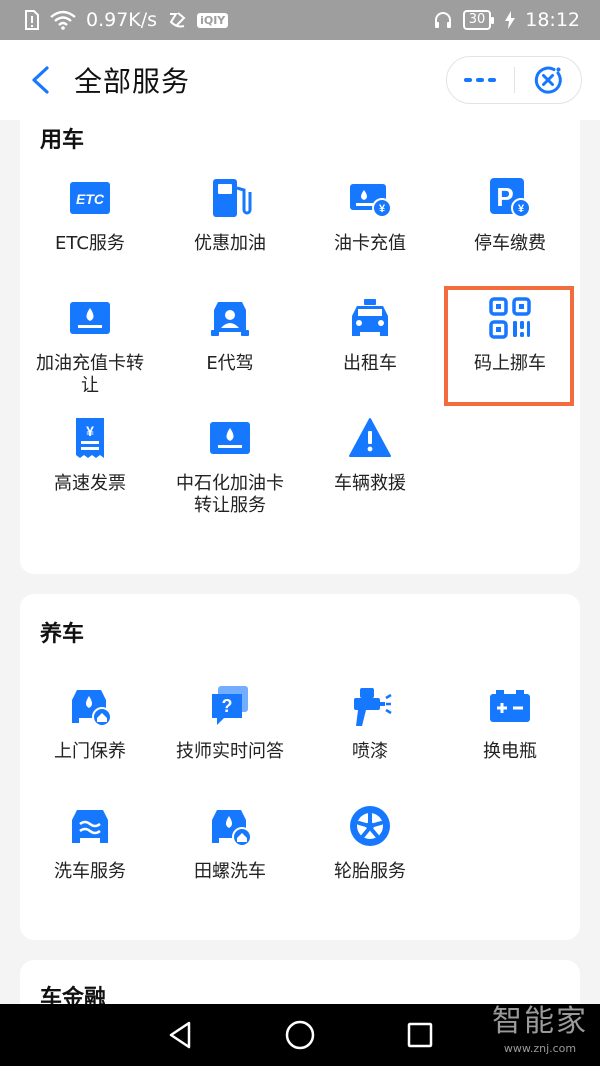 The height and width of the screenshot is (1066, 600). What do you see at coordinates (300, 982) in the screenshot?
I see `section-car-finance: 车金融` at bounding box center [300, 982].